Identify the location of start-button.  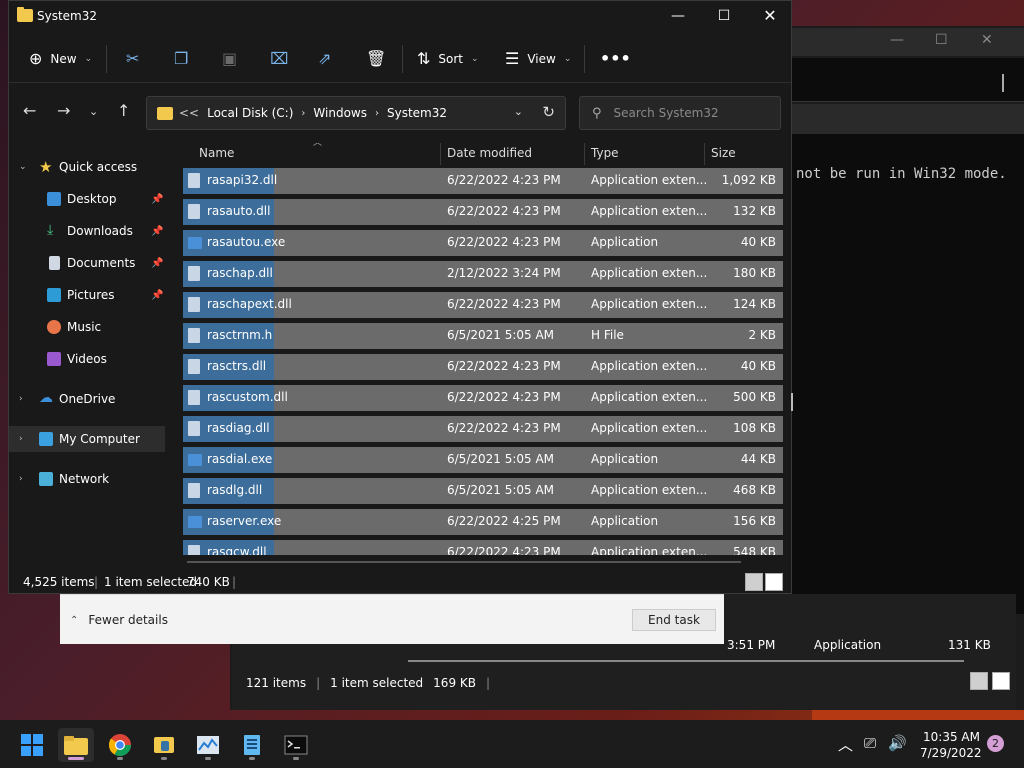
(32, 745).